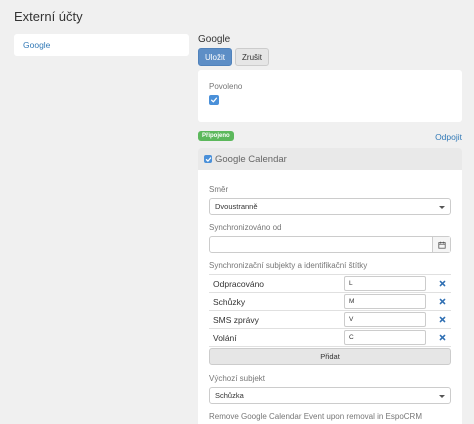 This screenshot has width=474, height=424. What do you see at coordinates (385, 301) in the screenshot?
I see `mapping-code-input: M` at bounding box center [385, 301].